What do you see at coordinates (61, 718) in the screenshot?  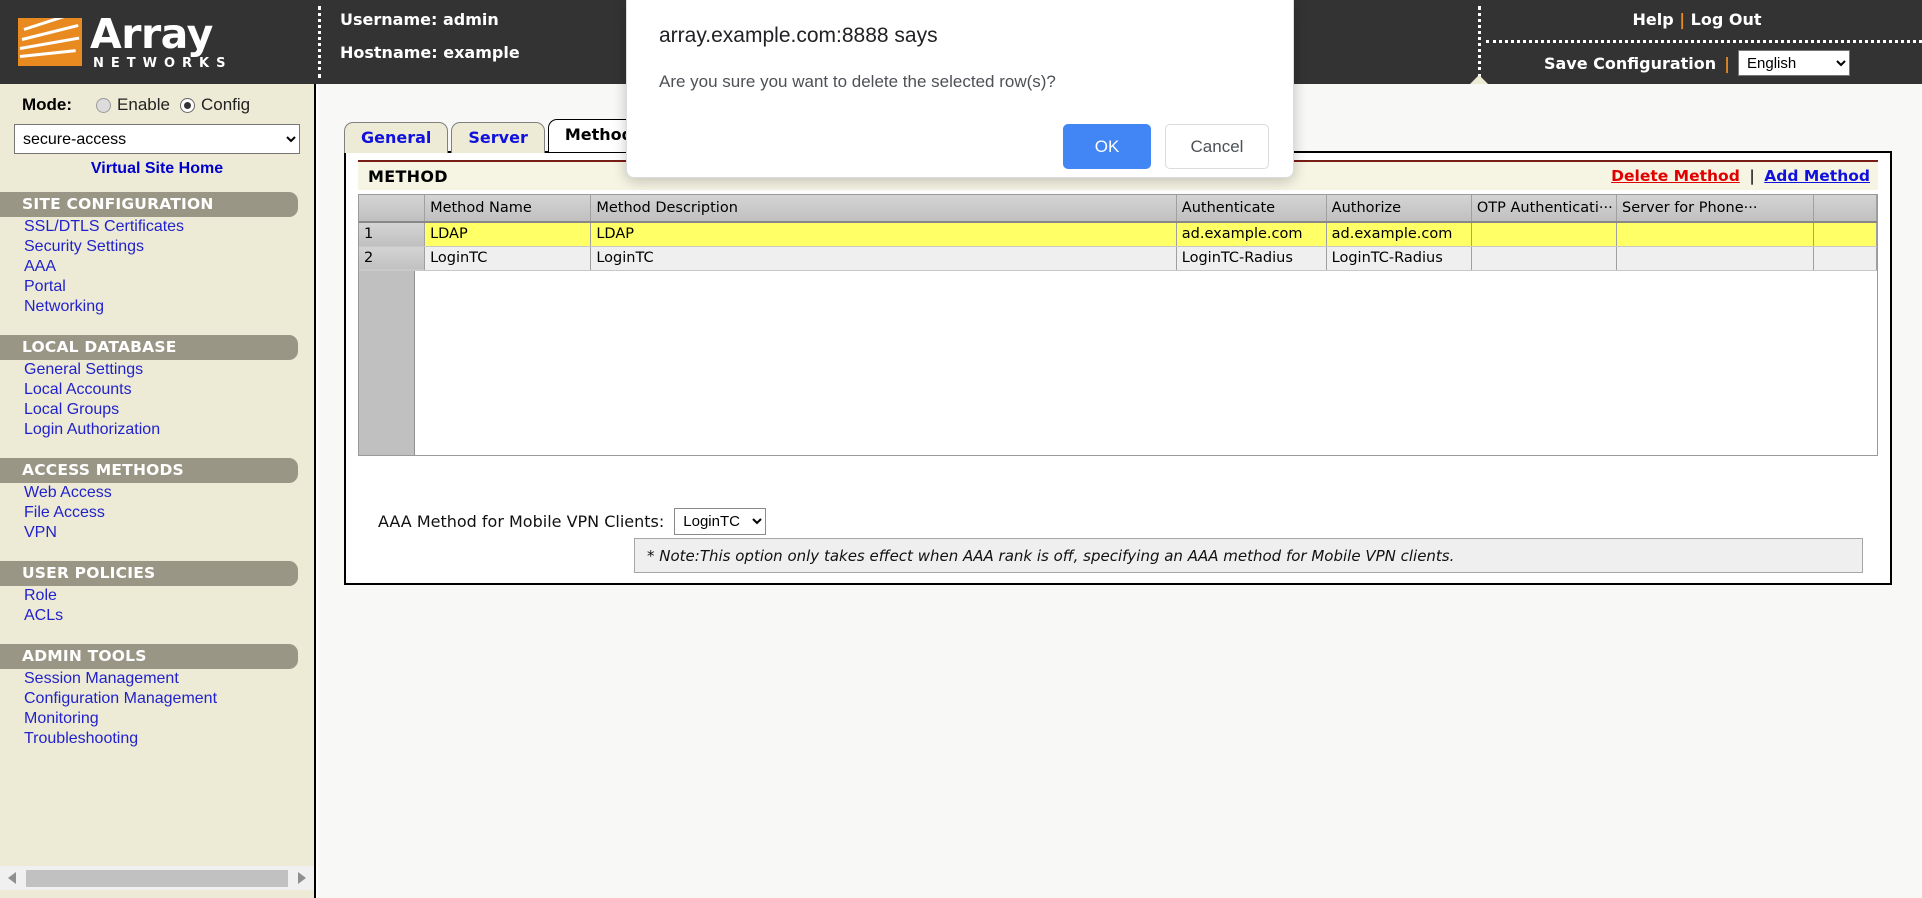 I see `sidebar-item-label: Monitoring` at bounding box center [61, 718].